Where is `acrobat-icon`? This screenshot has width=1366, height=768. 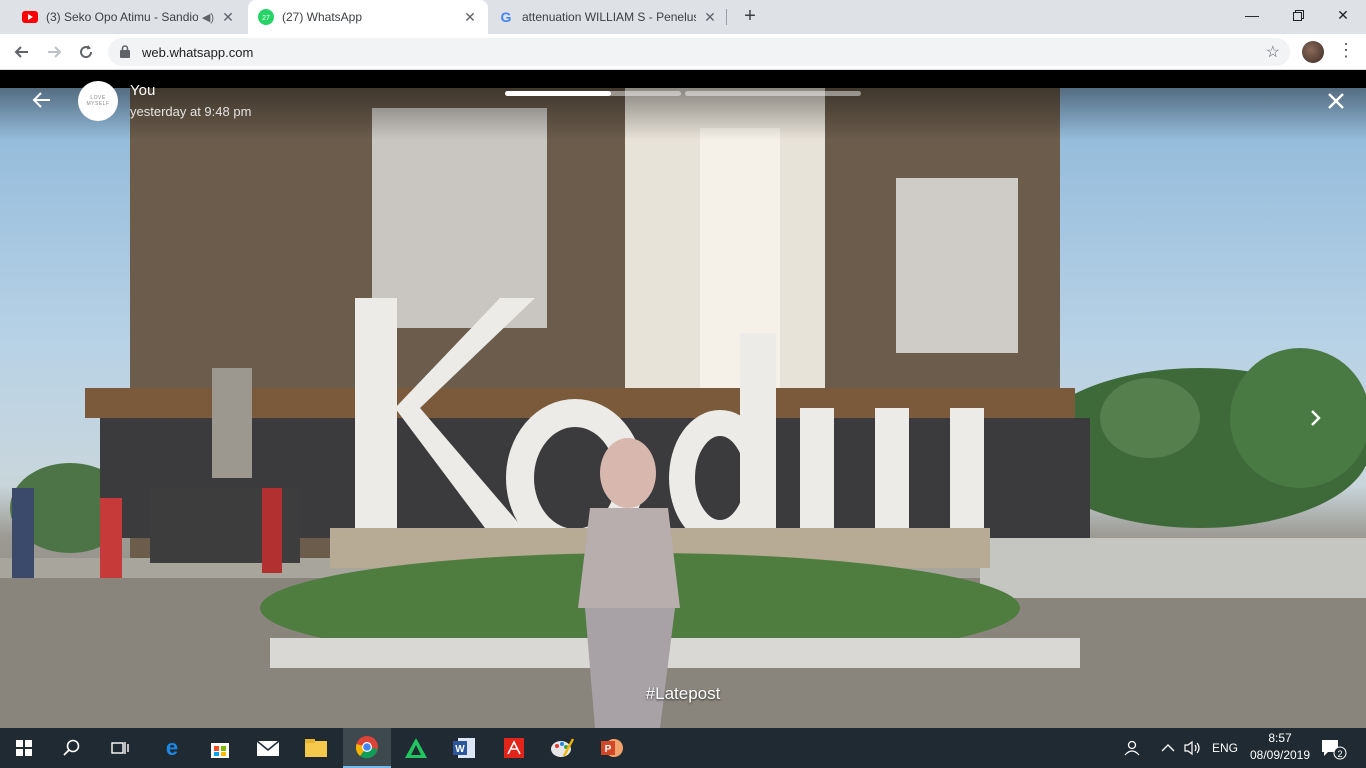
acrobat-icon is located at coordinates (514, 748).